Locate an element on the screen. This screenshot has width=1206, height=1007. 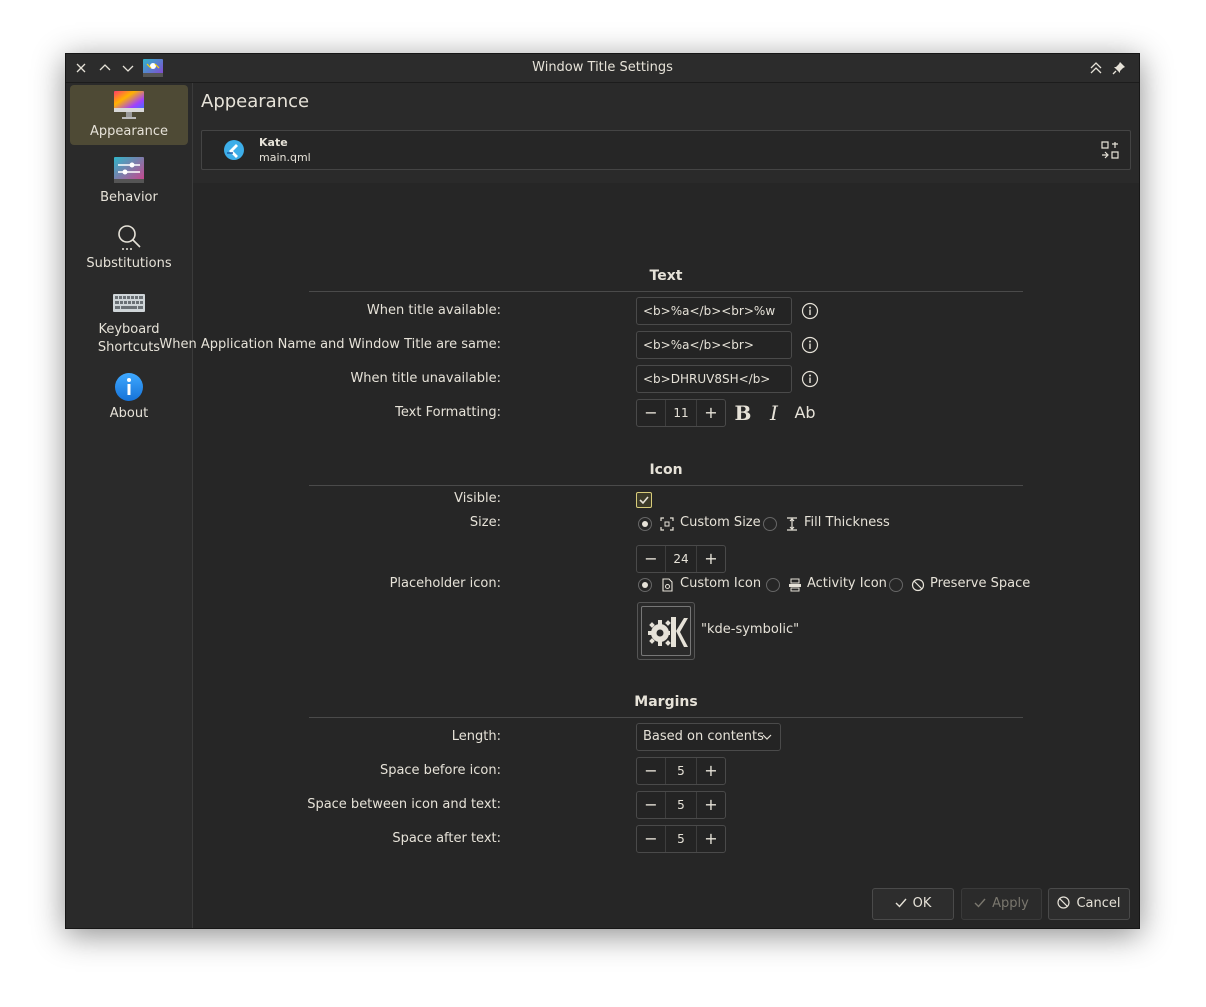
keep-above-icon is located at coordinates (1096, 68).